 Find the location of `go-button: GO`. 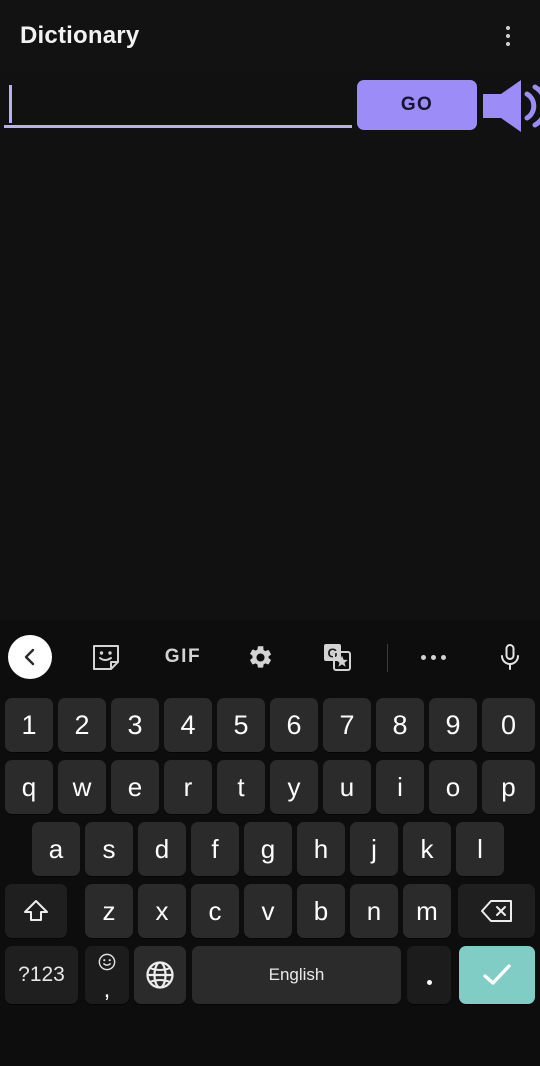

go-button: GO is located at coordinates (417, 105).